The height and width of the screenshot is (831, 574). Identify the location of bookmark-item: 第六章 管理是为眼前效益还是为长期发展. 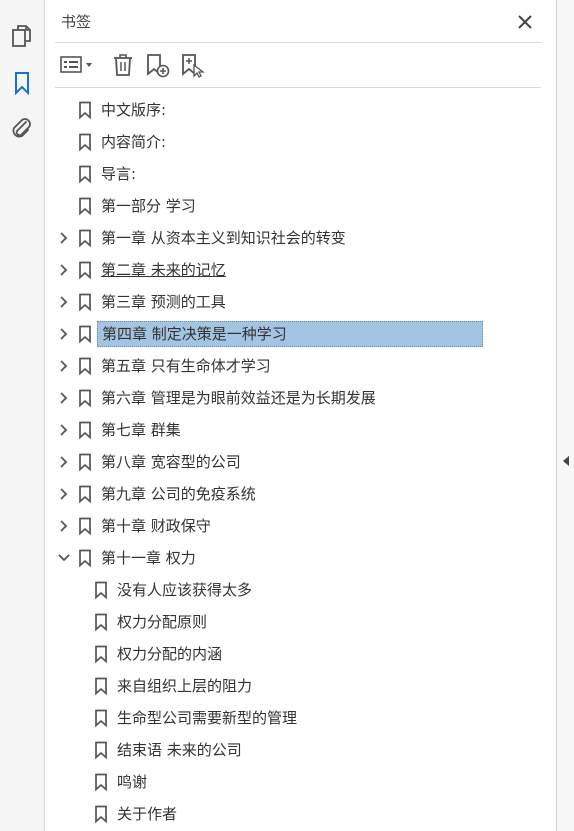
(300, 398).